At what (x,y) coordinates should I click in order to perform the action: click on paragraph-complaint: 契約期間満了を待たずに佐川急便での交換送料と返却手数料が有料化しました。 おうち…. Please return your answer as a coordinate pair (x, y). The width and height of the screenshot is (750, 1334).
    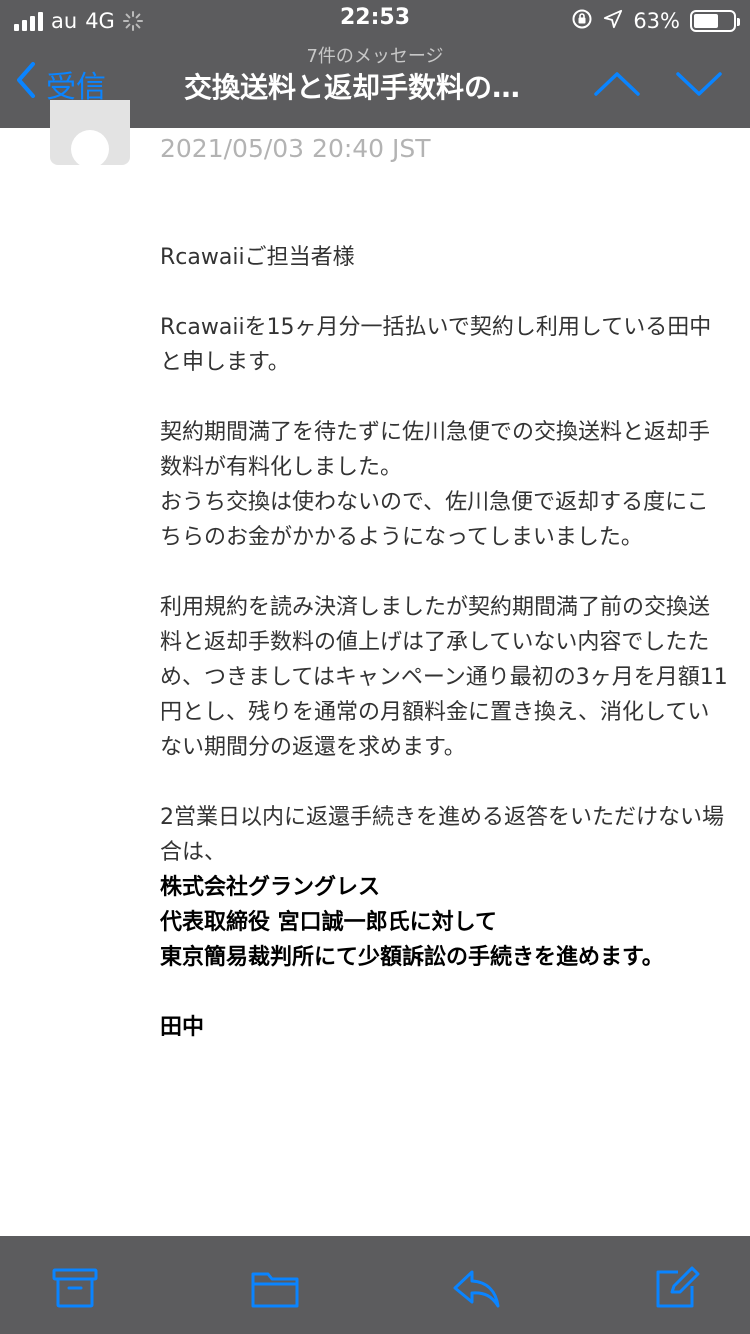
    Looking at the image, I should click on (445, 485).